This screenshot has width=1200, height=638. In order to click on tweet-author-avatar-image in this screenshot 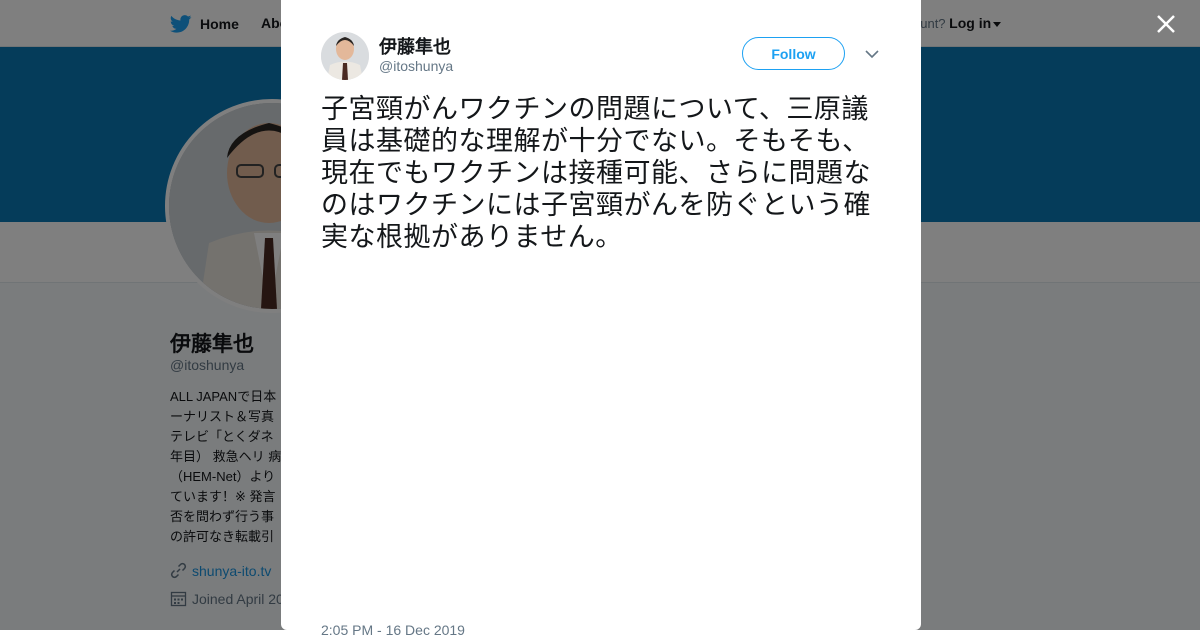, I will do `click(345, 56)`.